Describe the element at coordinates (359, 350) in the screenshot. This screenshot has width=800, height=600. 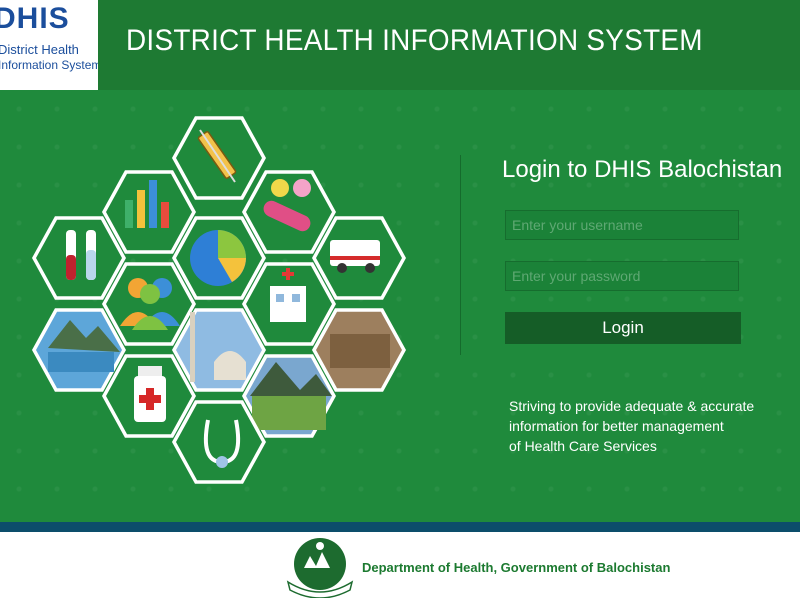
I see `fort-icon` at that location.